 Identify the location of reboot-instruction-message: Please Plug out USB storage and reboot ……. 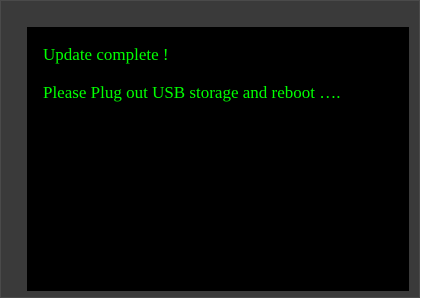
(192, 93).